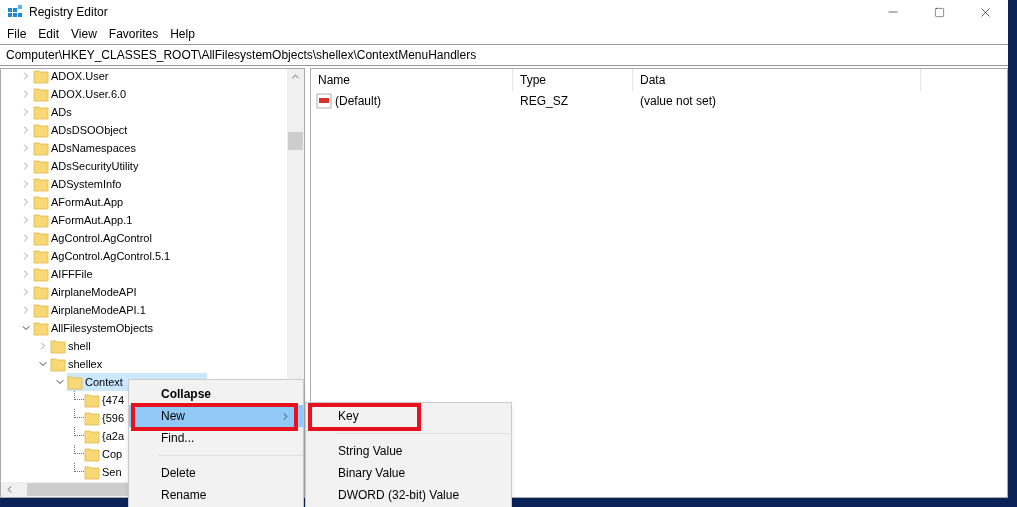 This screenshot has width=1017, height=507. Describe the element at coordinates (504, 55) in the screenshot. I see `address-bar: Computer\HKEY_CLASSES_ROOT\AllFilesystemObjects\shellex\ContextMenuHandlers` at that location.